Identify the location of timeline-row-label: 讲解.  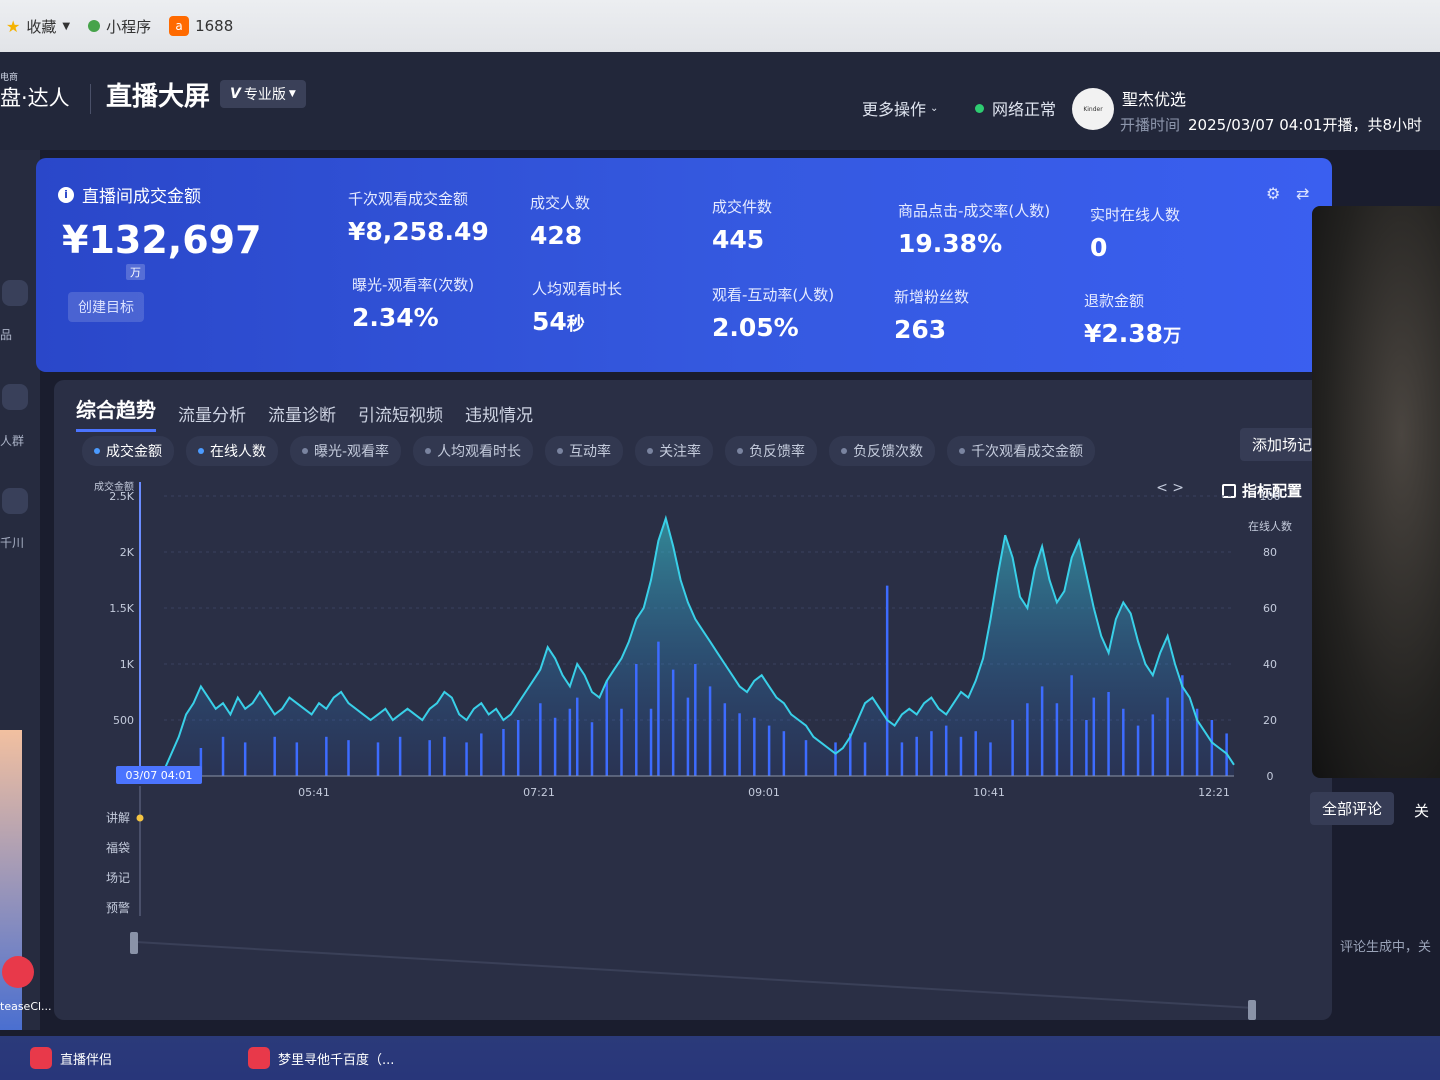
(118, 817).